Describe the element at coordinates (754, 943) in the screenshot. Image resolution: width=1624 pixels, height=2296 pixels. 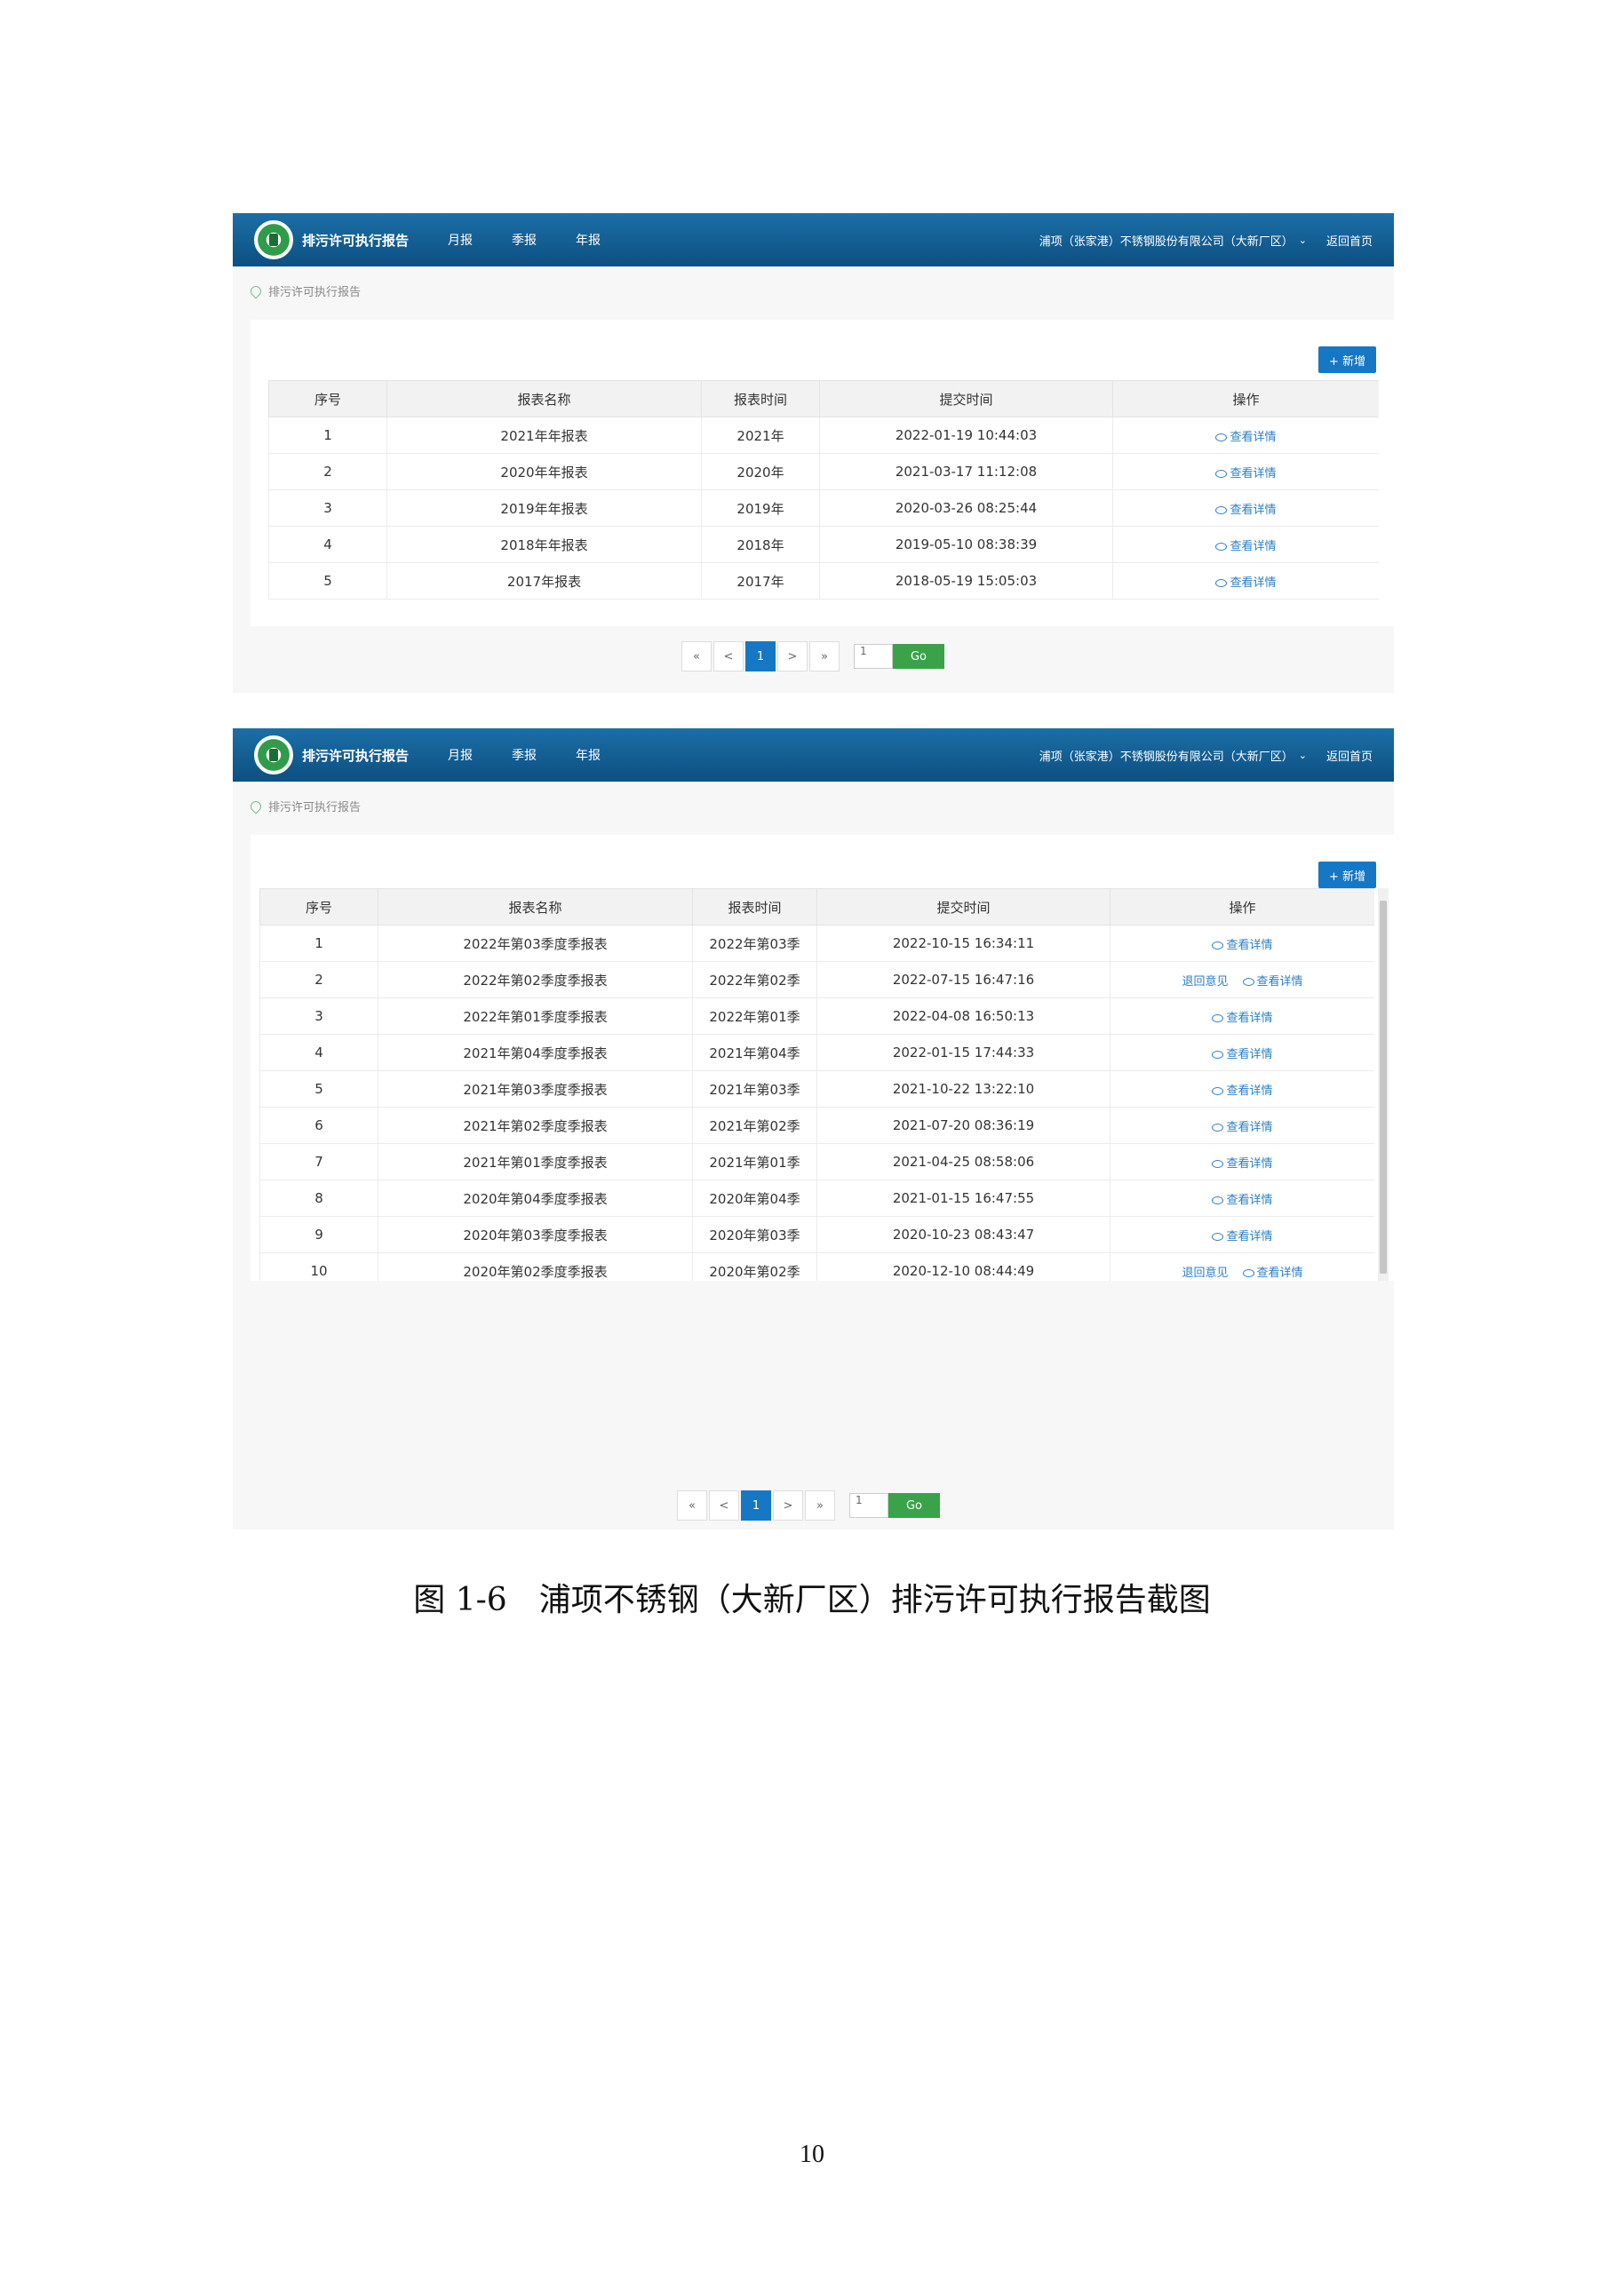
I see `table-cell: 2022年第03季` at that location.